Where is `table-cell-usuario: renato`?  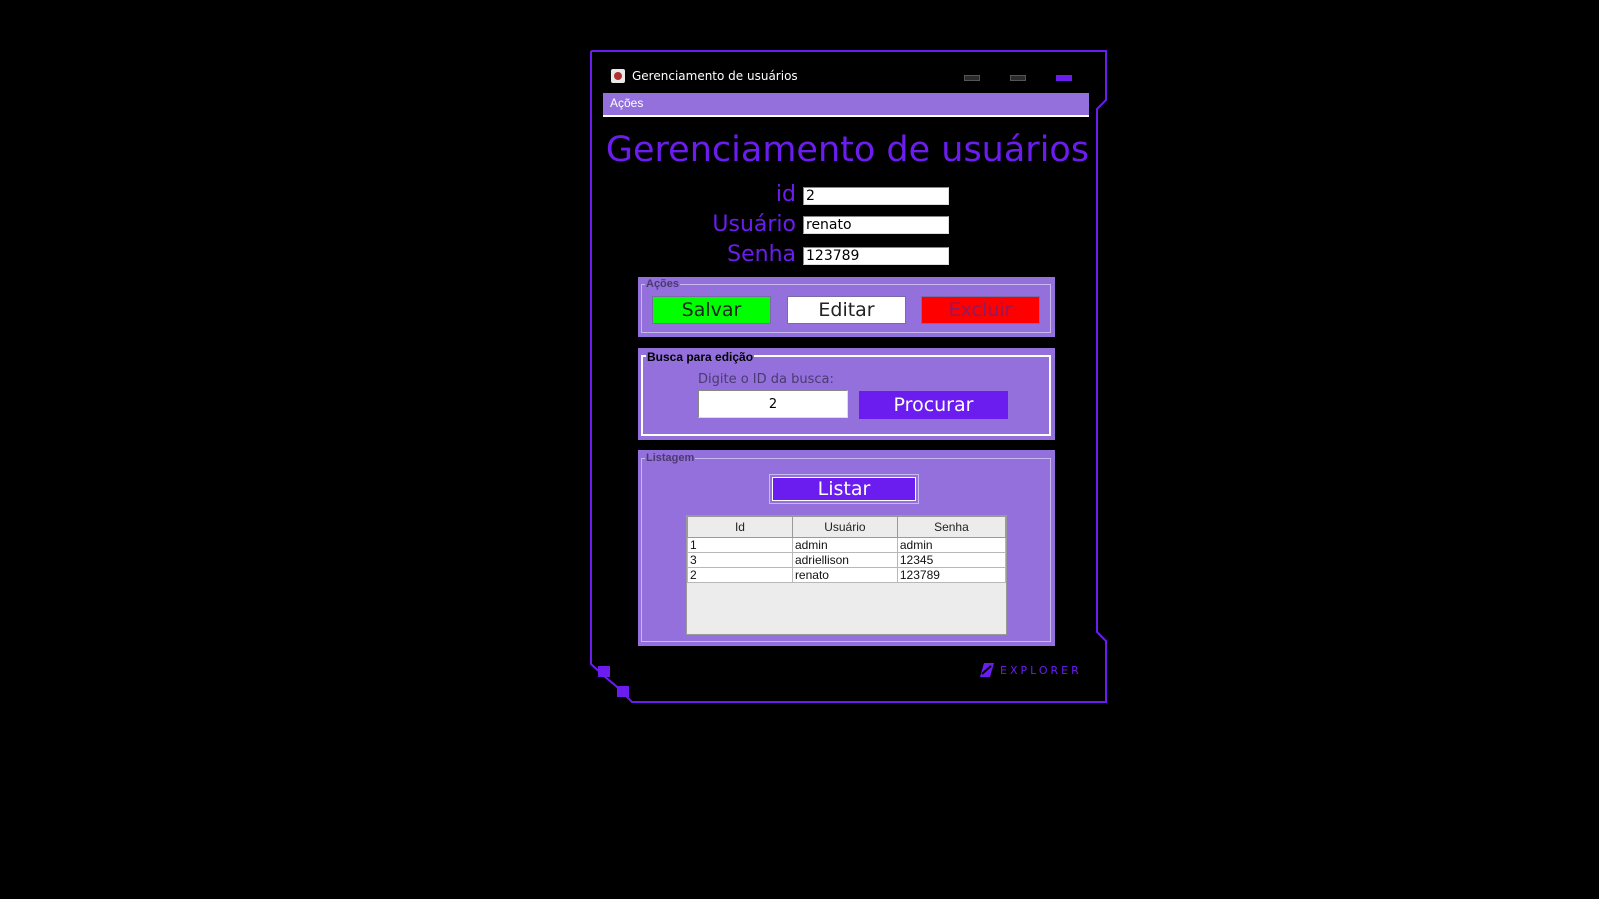
table-cell-usuario: renato is located at coordinates (844, 575).